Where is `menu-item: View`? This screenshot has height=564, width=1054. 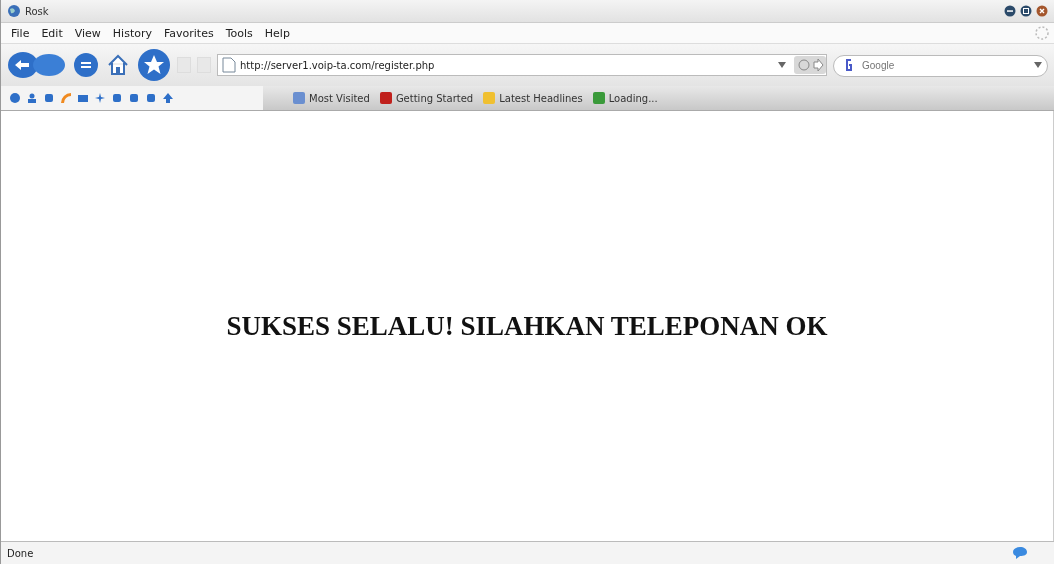
menu-item: View is located at coordinates (87, 33).